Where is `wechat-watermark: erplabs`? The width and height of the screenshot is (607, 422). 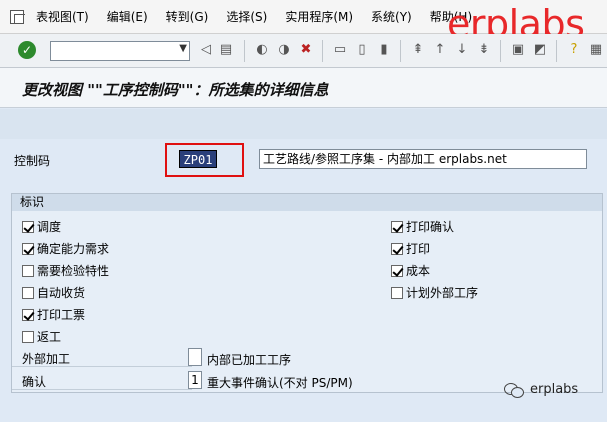
wechat-watermark: erplabs is located at coordinates (541, 389).